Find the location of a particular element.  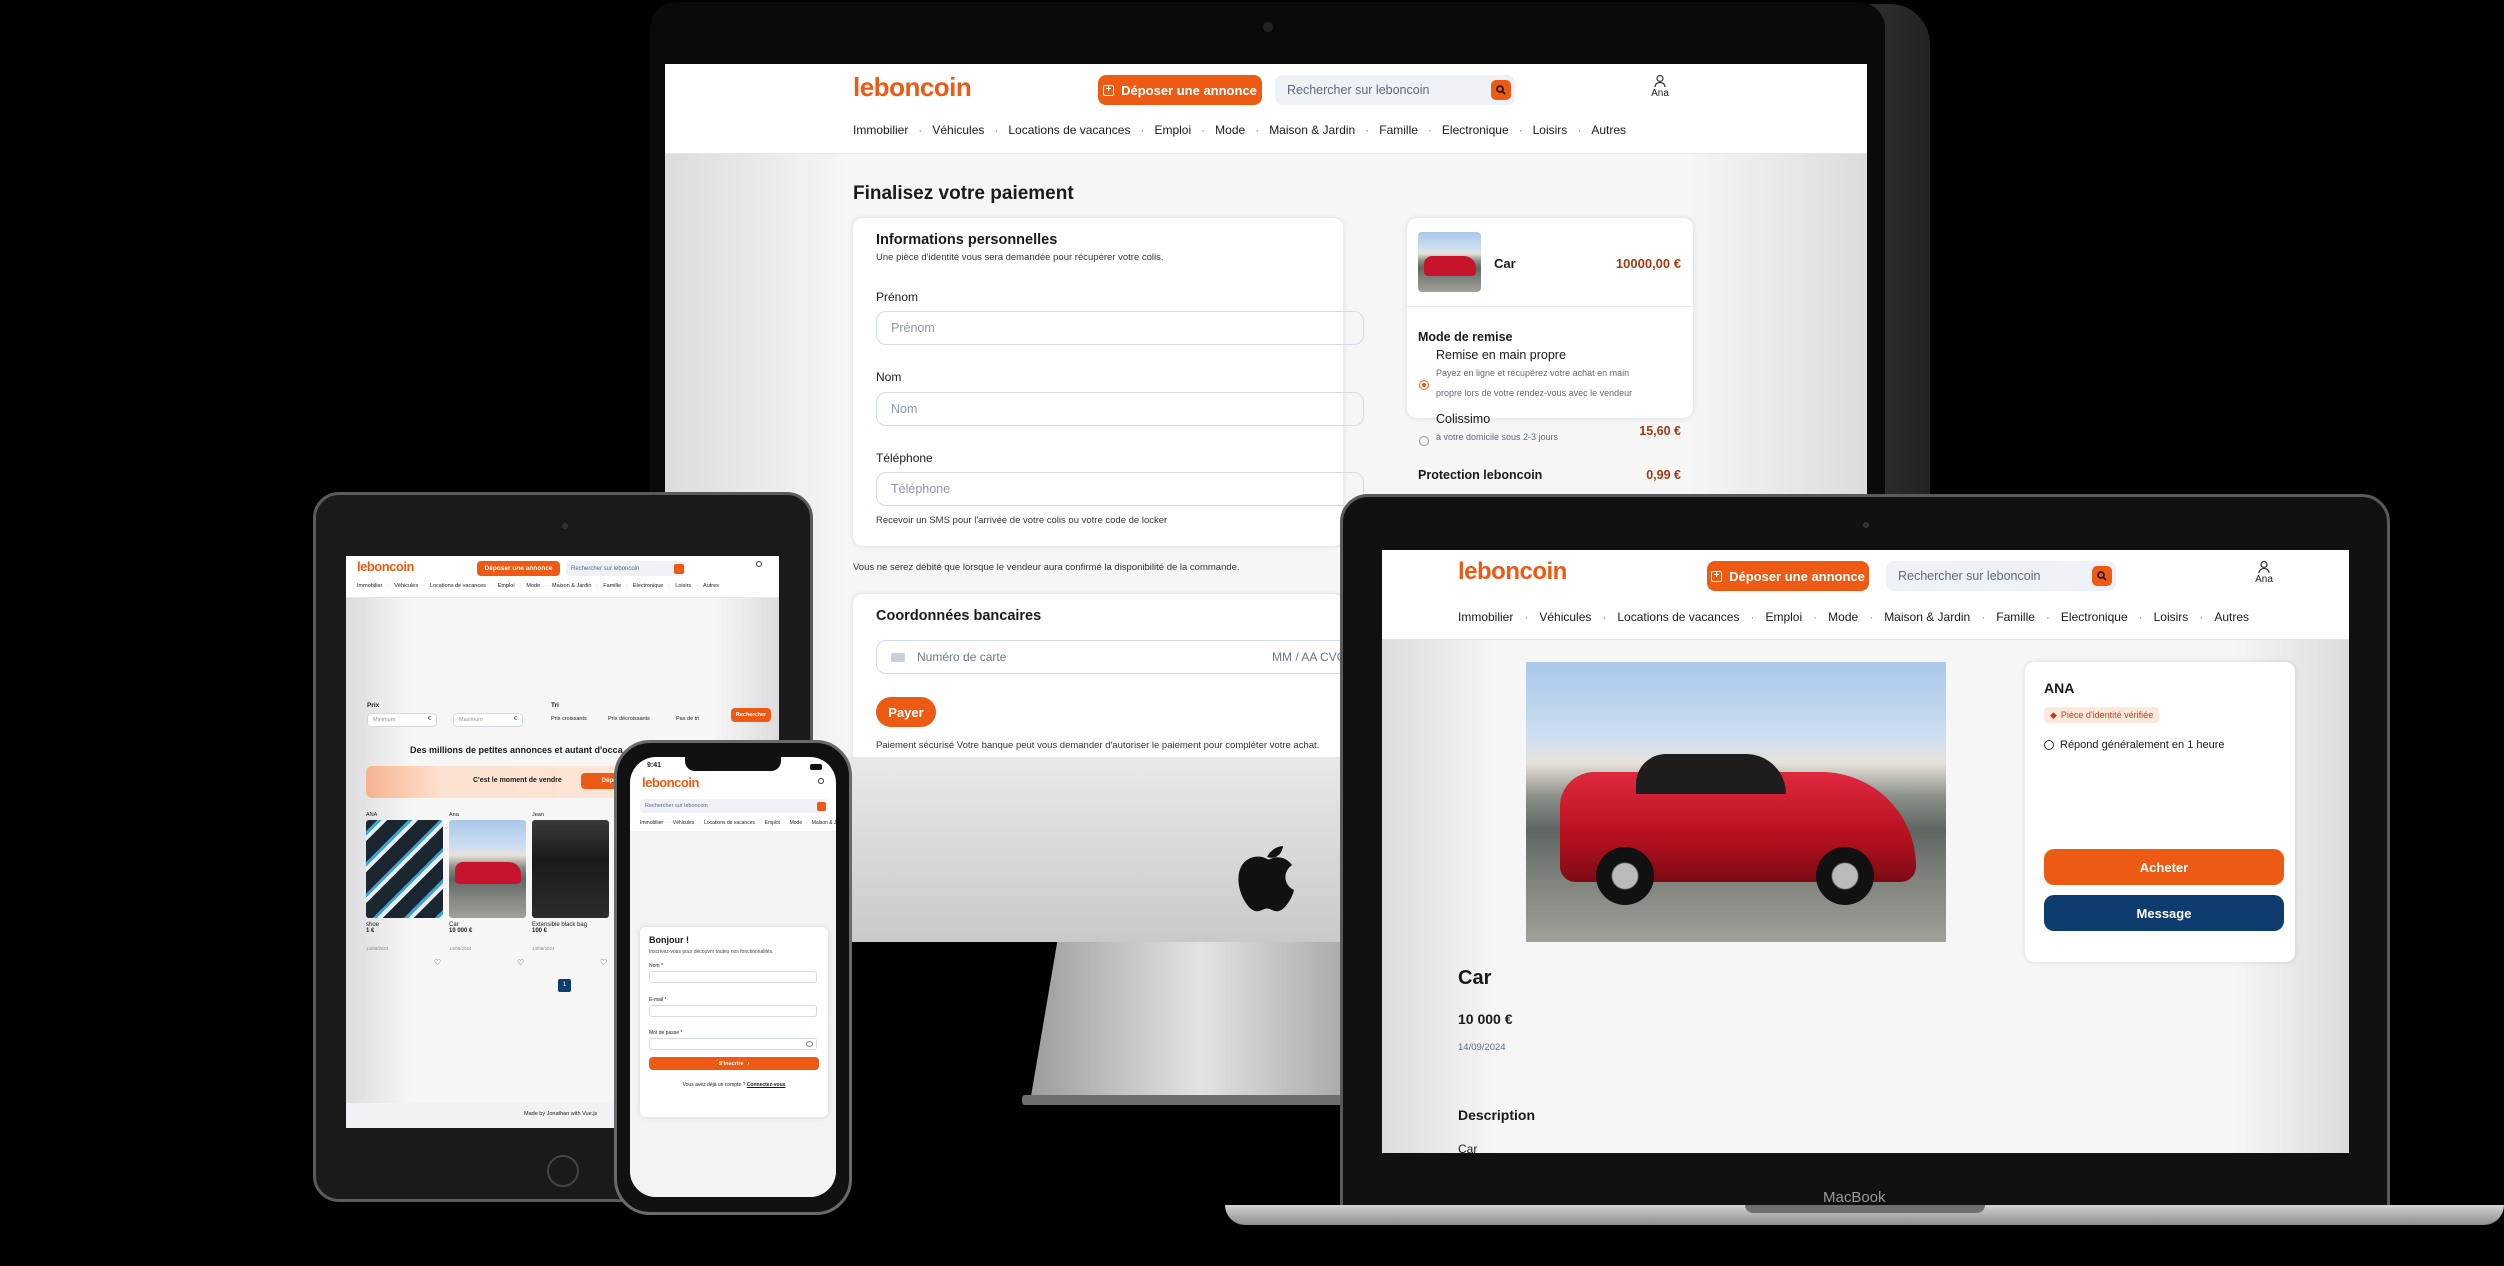

buy-button: Acheter is located at coordinates (2164, 867).